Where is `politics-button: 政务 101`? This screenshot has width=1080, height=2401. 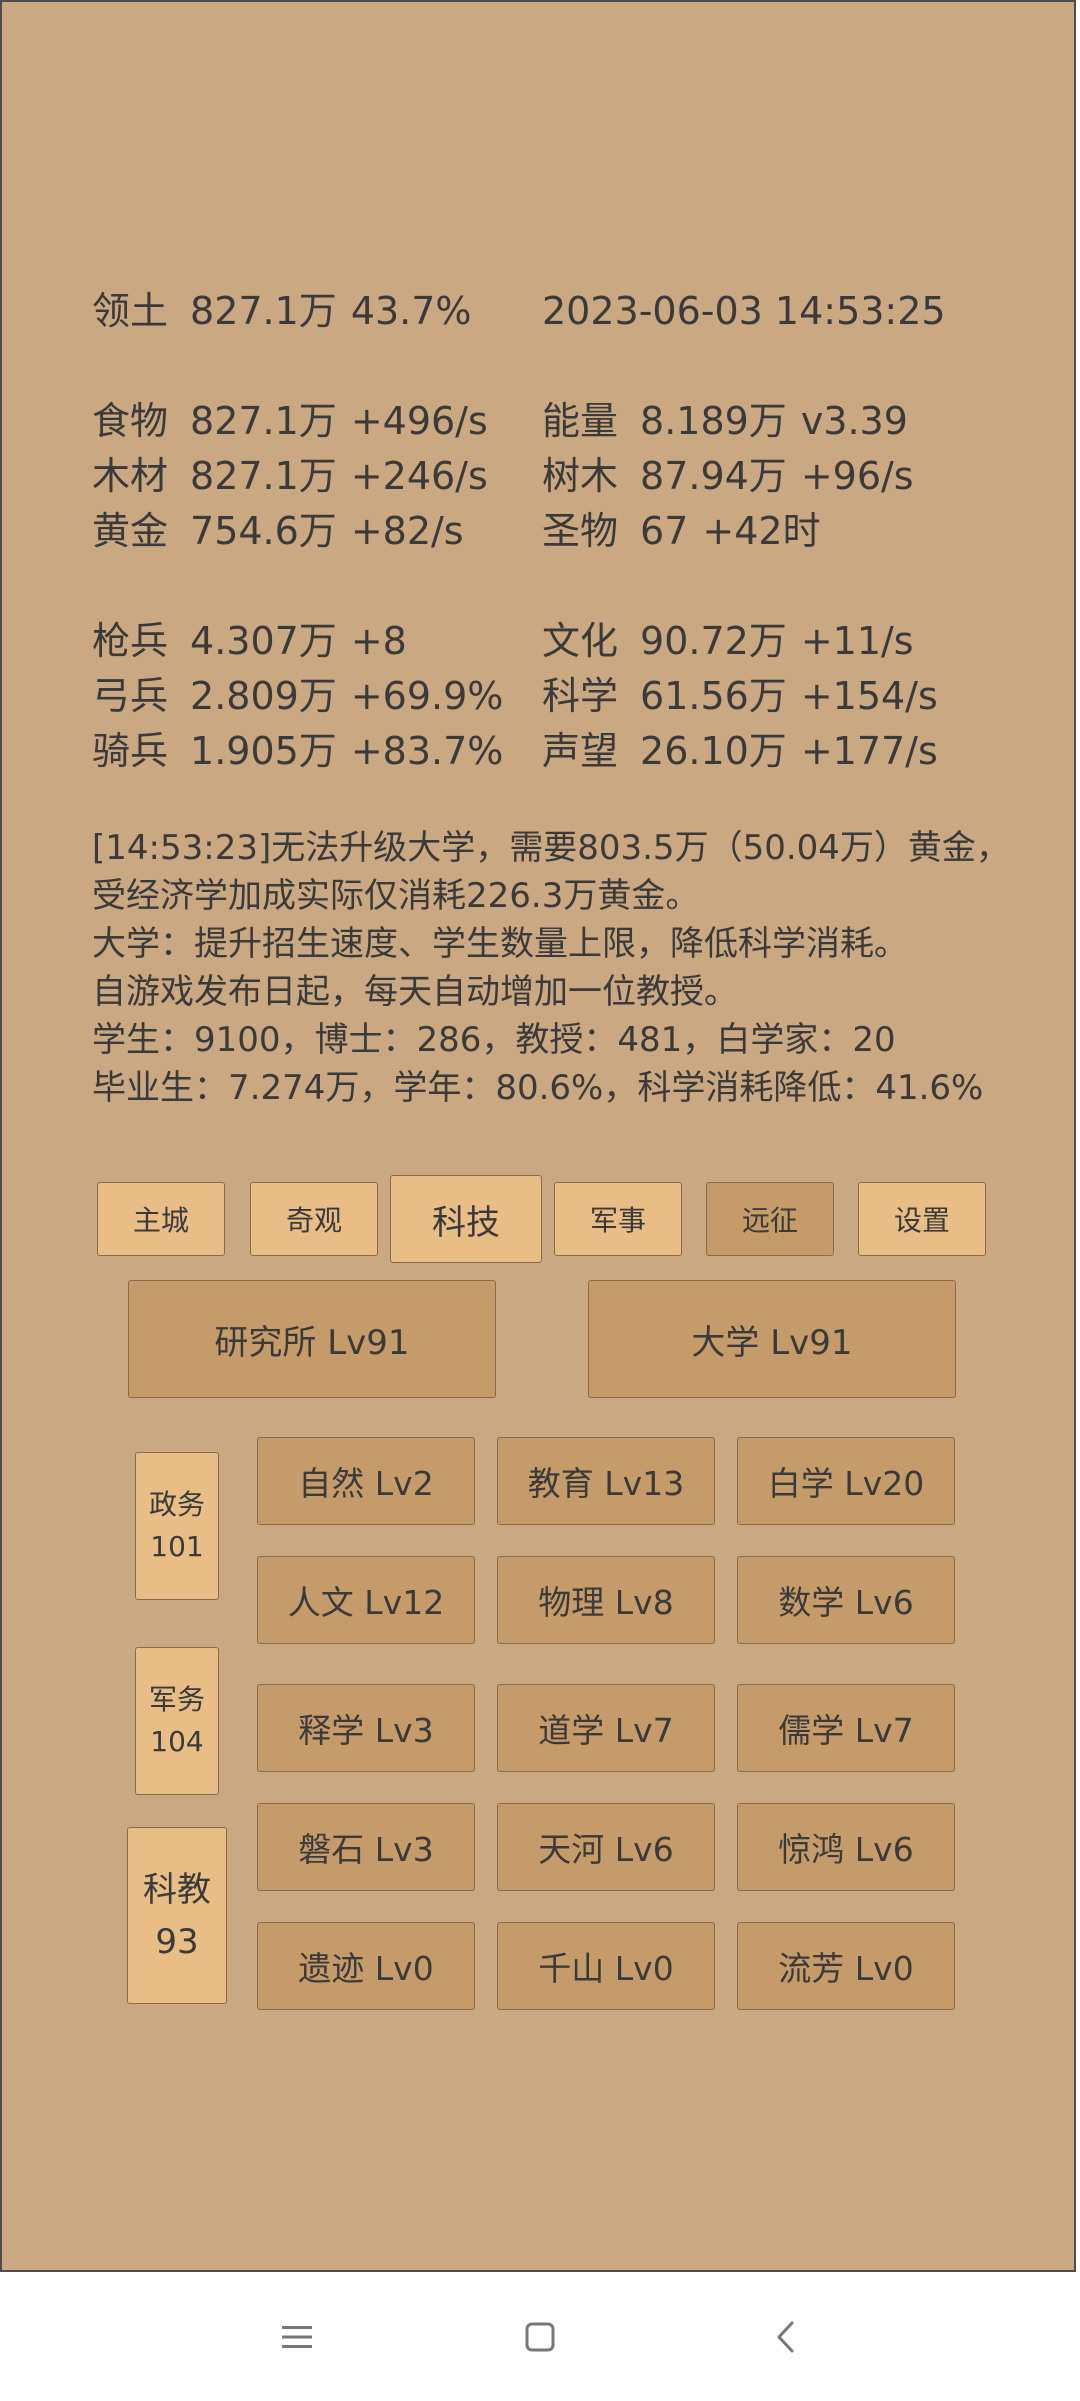
politics-button: 政务 101 is located at coordinates (177, 1526).